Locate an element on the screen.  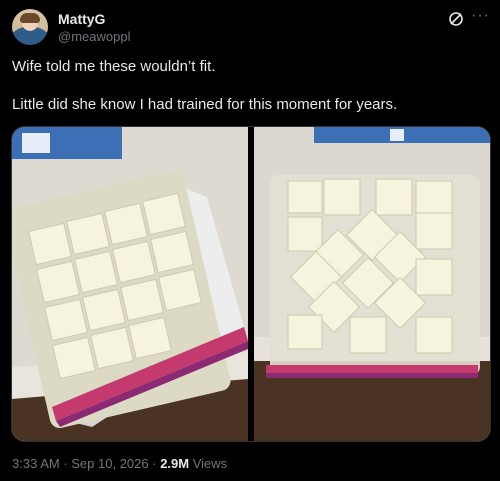
timestamp-time: 3:33 AM is located at coordinates (36, 463).